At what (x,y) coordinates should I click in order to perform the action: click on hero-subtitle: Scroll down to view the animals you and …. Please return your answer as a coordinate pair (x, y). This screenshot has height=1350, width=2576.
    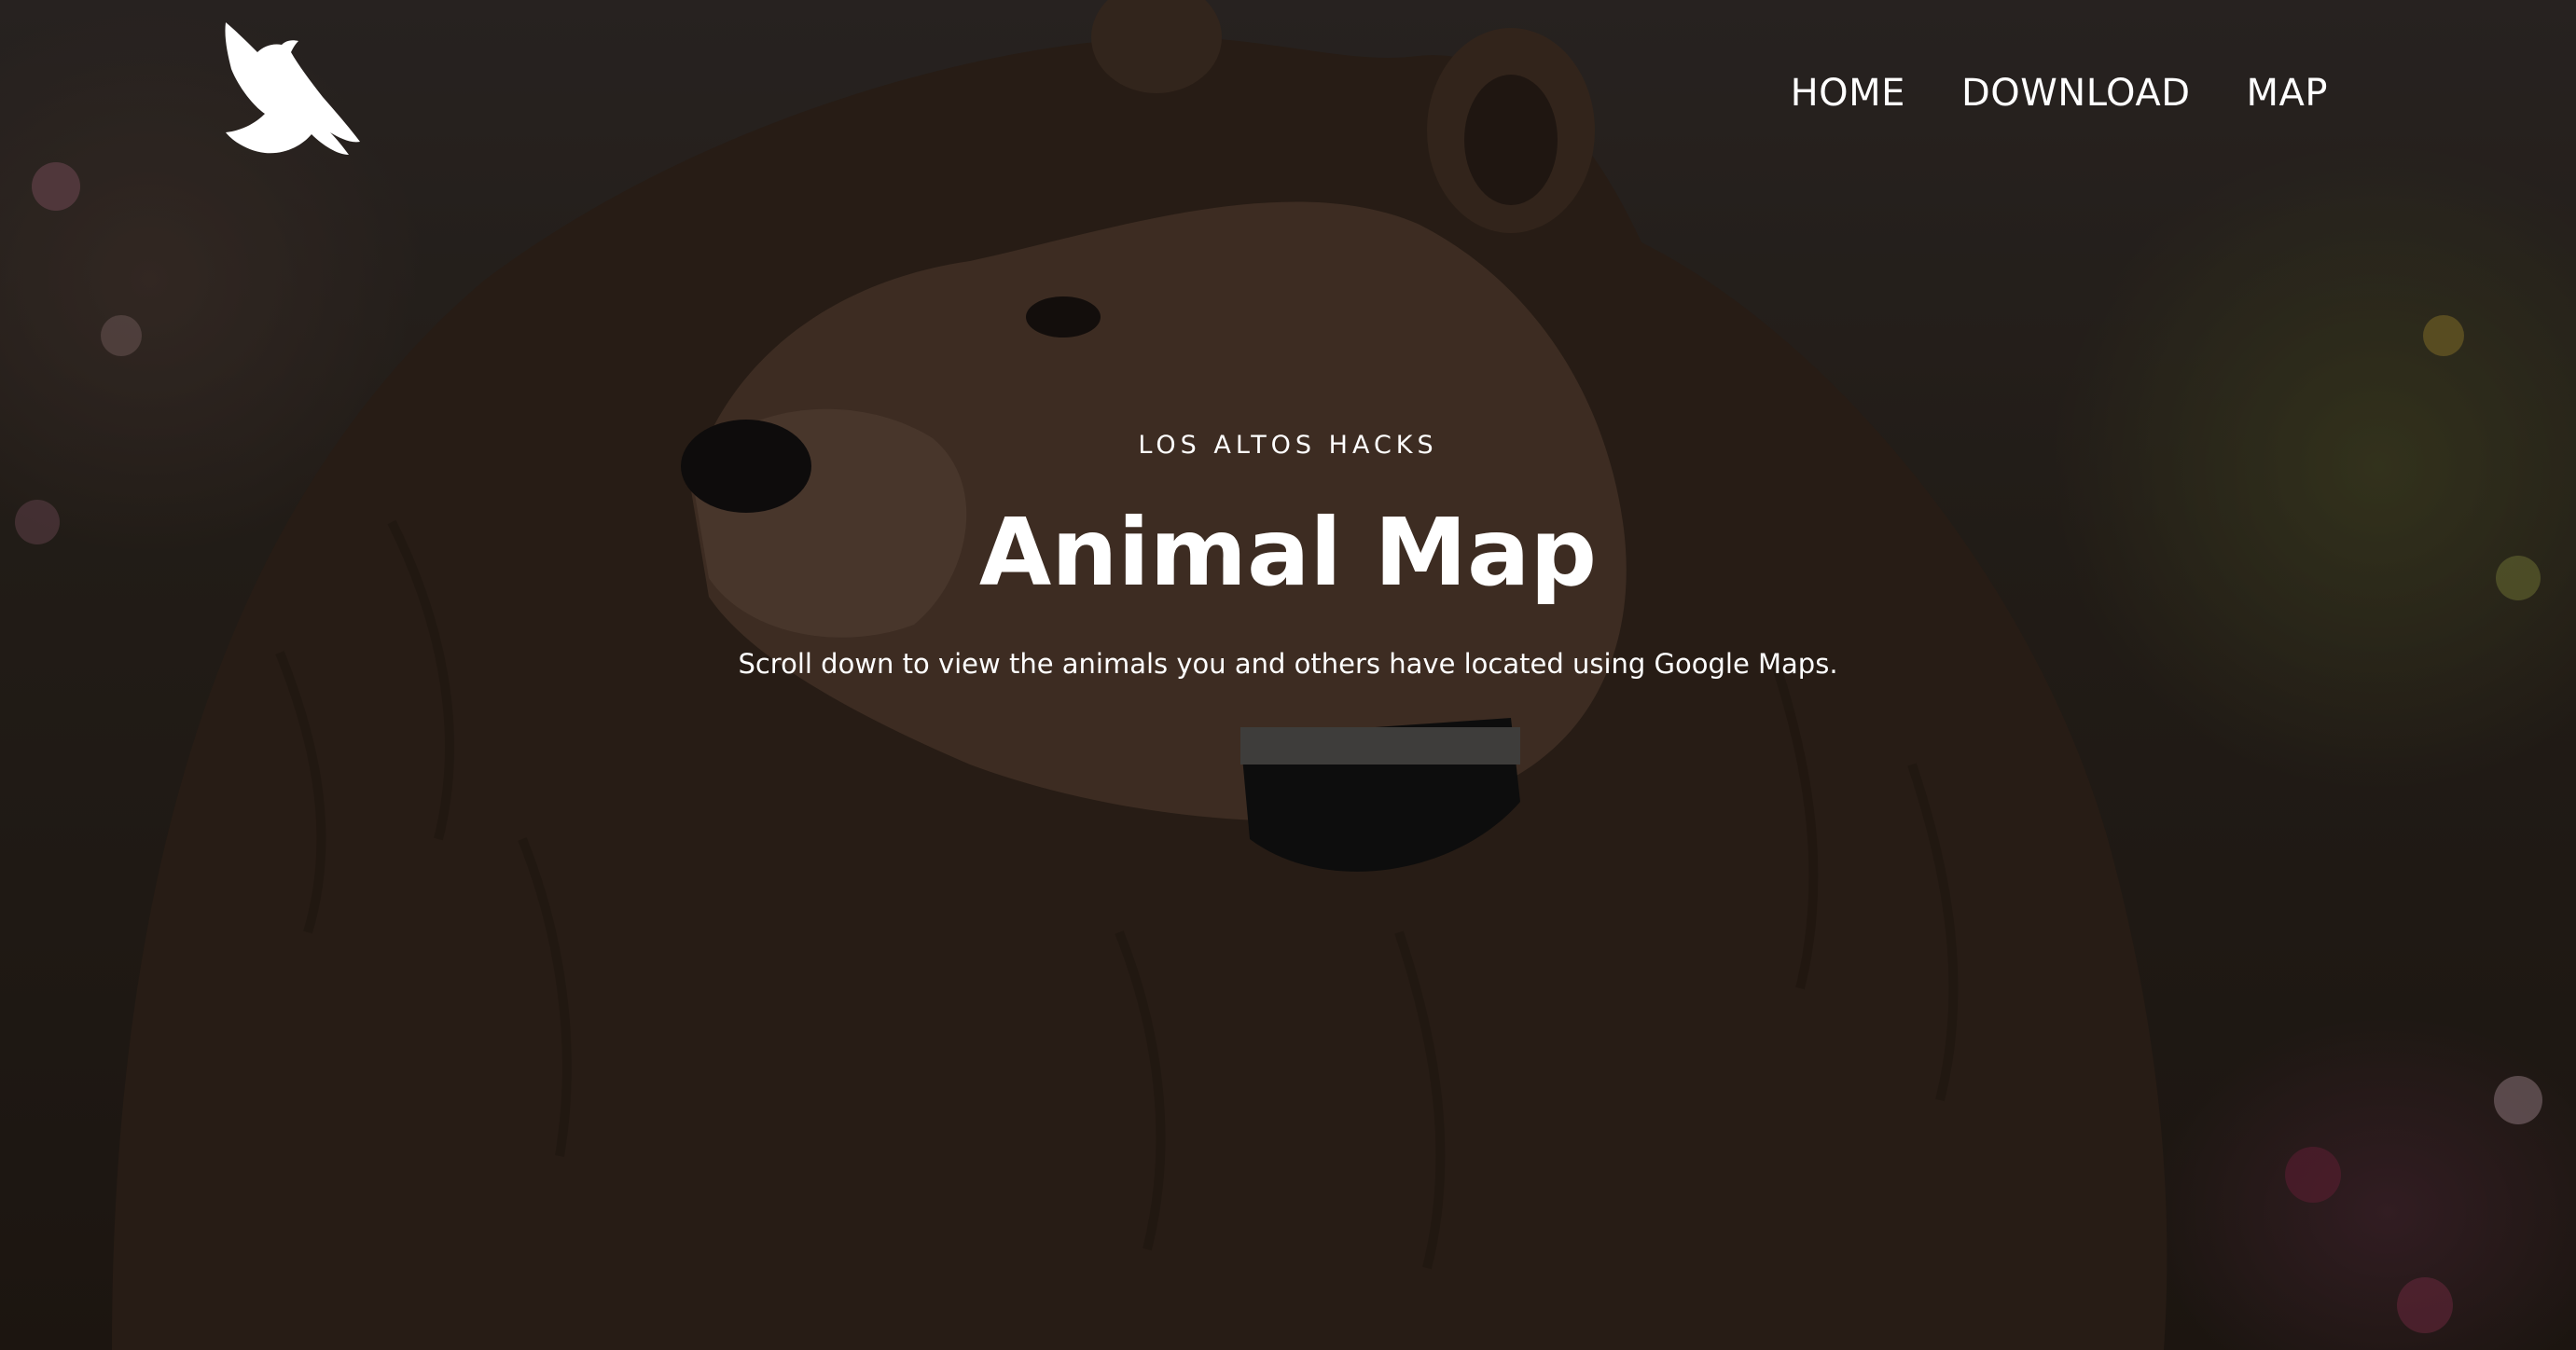
    Looking at the image, I should click on (1288, 664).